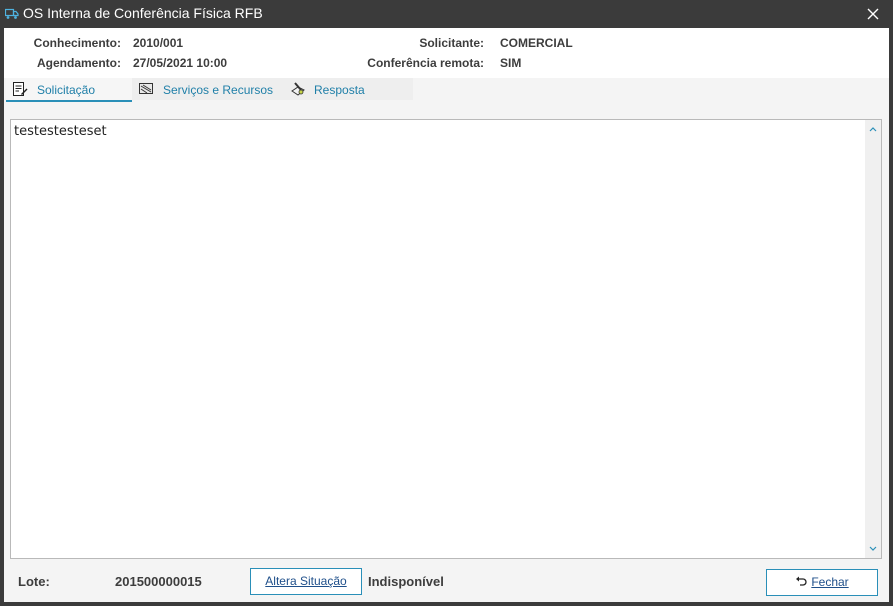 The image size is (893, 606). Describe the element at coordinates (801, 582) in the screenshot. I see `undo-icon` at that location.